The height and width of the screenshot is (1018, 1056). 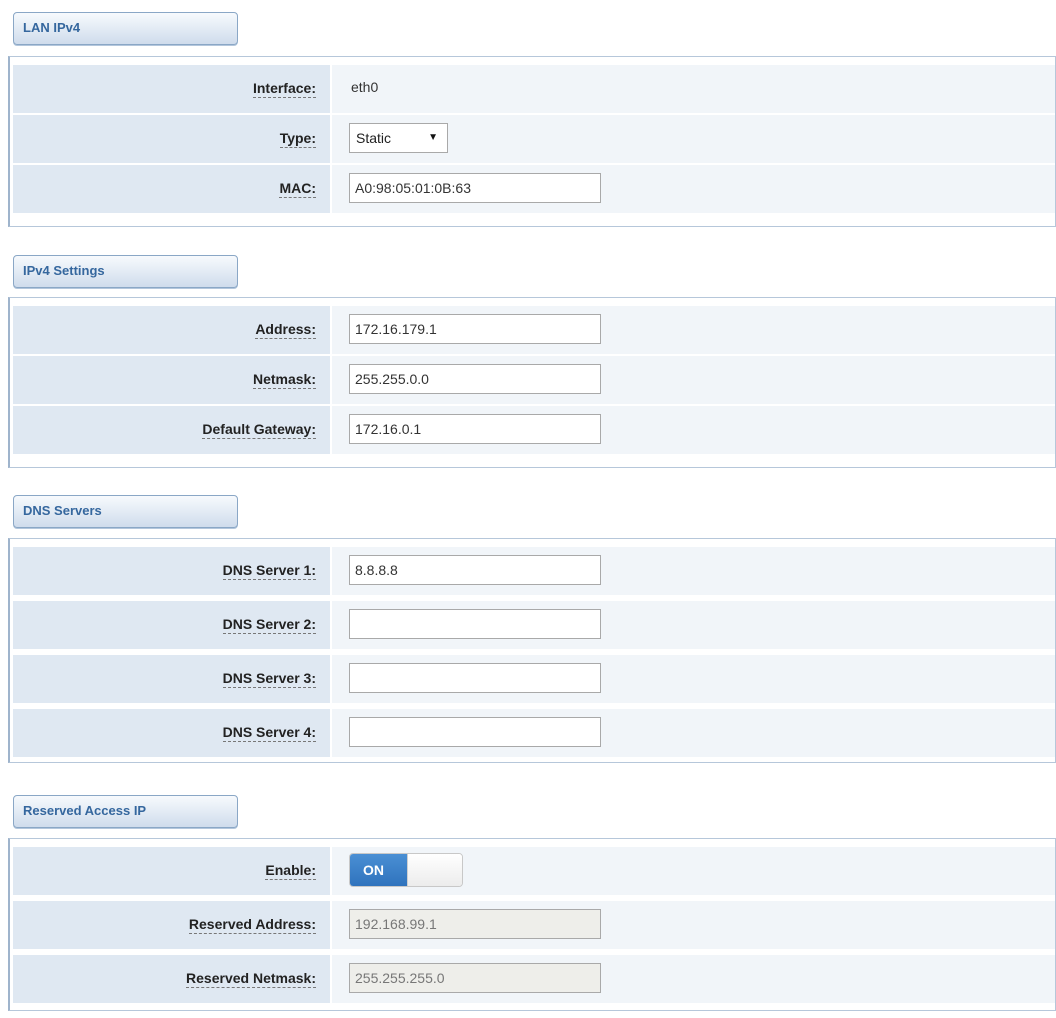 What do you see at coordinates (475, 570) in the screenshot?
I see `dns-server-1-input` at bounding box center [475, 570].